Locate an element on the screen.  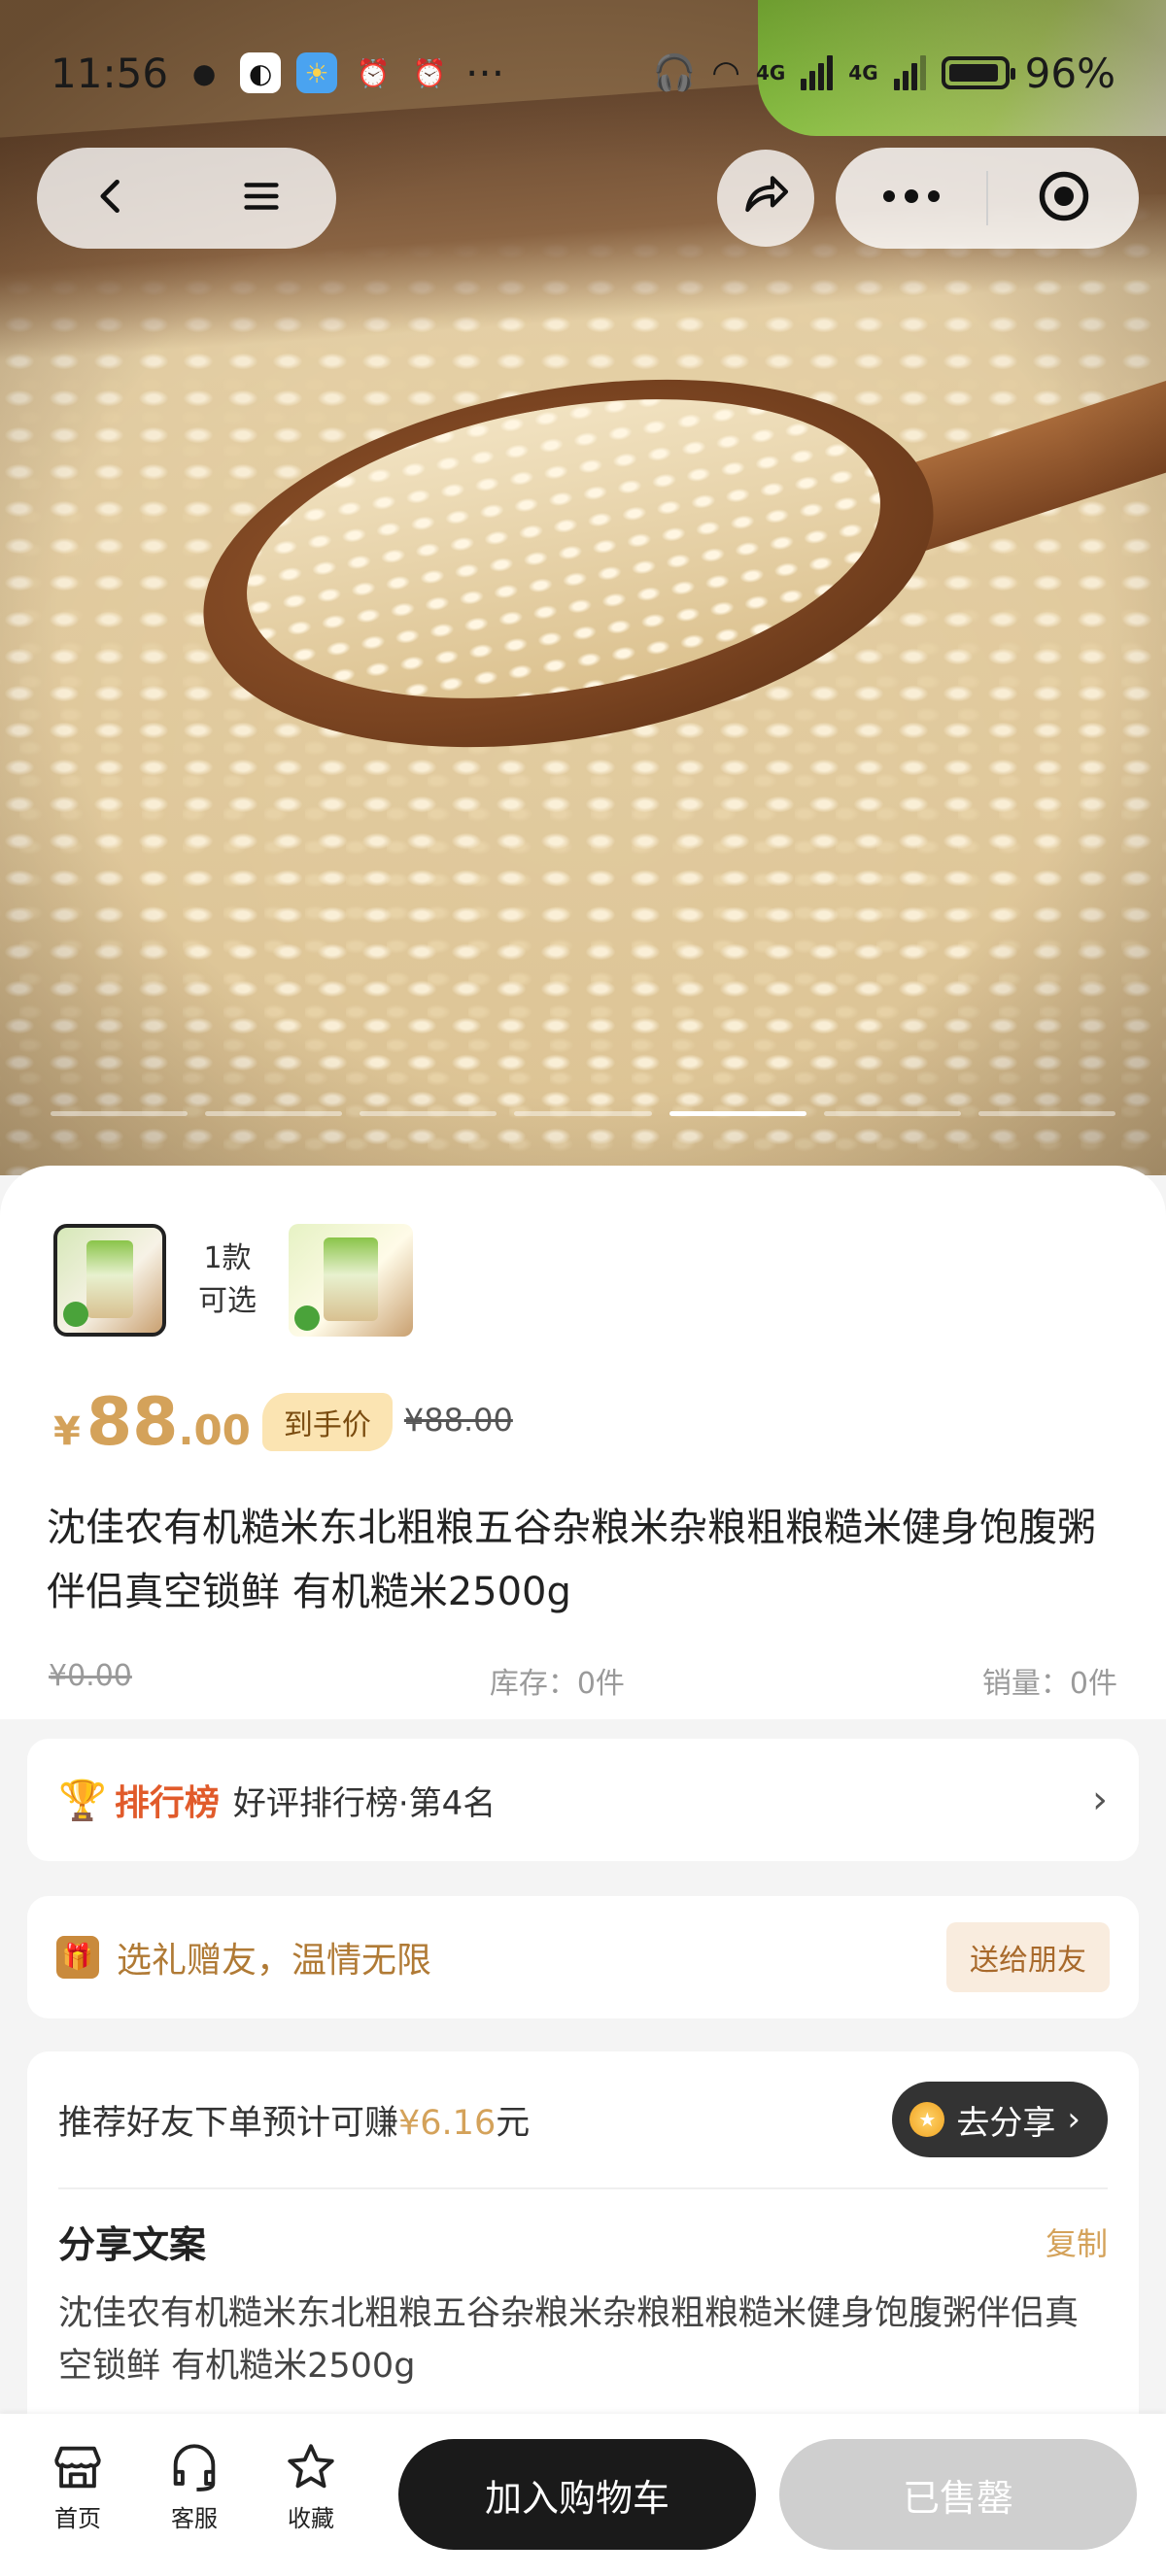
original-price: ¥88.00 is located at coordinates (458, 1420).